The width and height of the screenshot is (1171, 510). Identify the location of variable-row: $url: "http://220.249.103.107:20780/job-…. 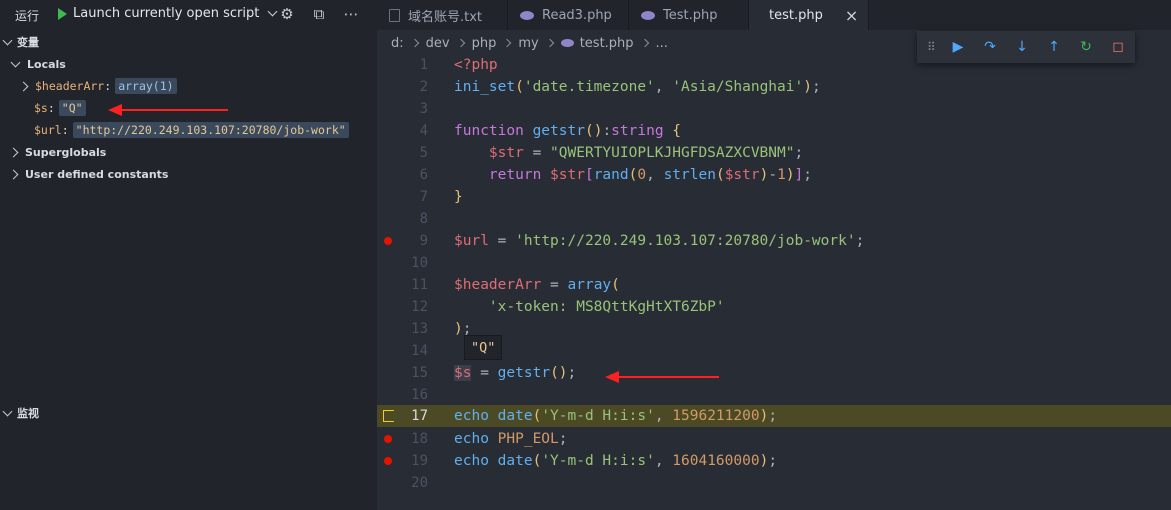
(188, 130).